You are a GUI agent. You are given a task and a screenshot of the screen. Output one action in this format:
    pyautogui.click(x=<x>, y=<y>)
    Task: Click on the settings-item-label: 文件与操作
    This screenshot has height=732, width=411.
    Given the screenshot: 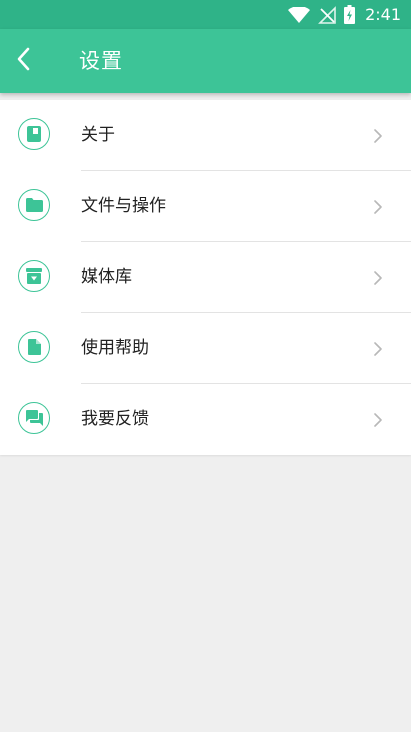 What is the action you would take?
    pyautogui.click(x=123, y=206)
    